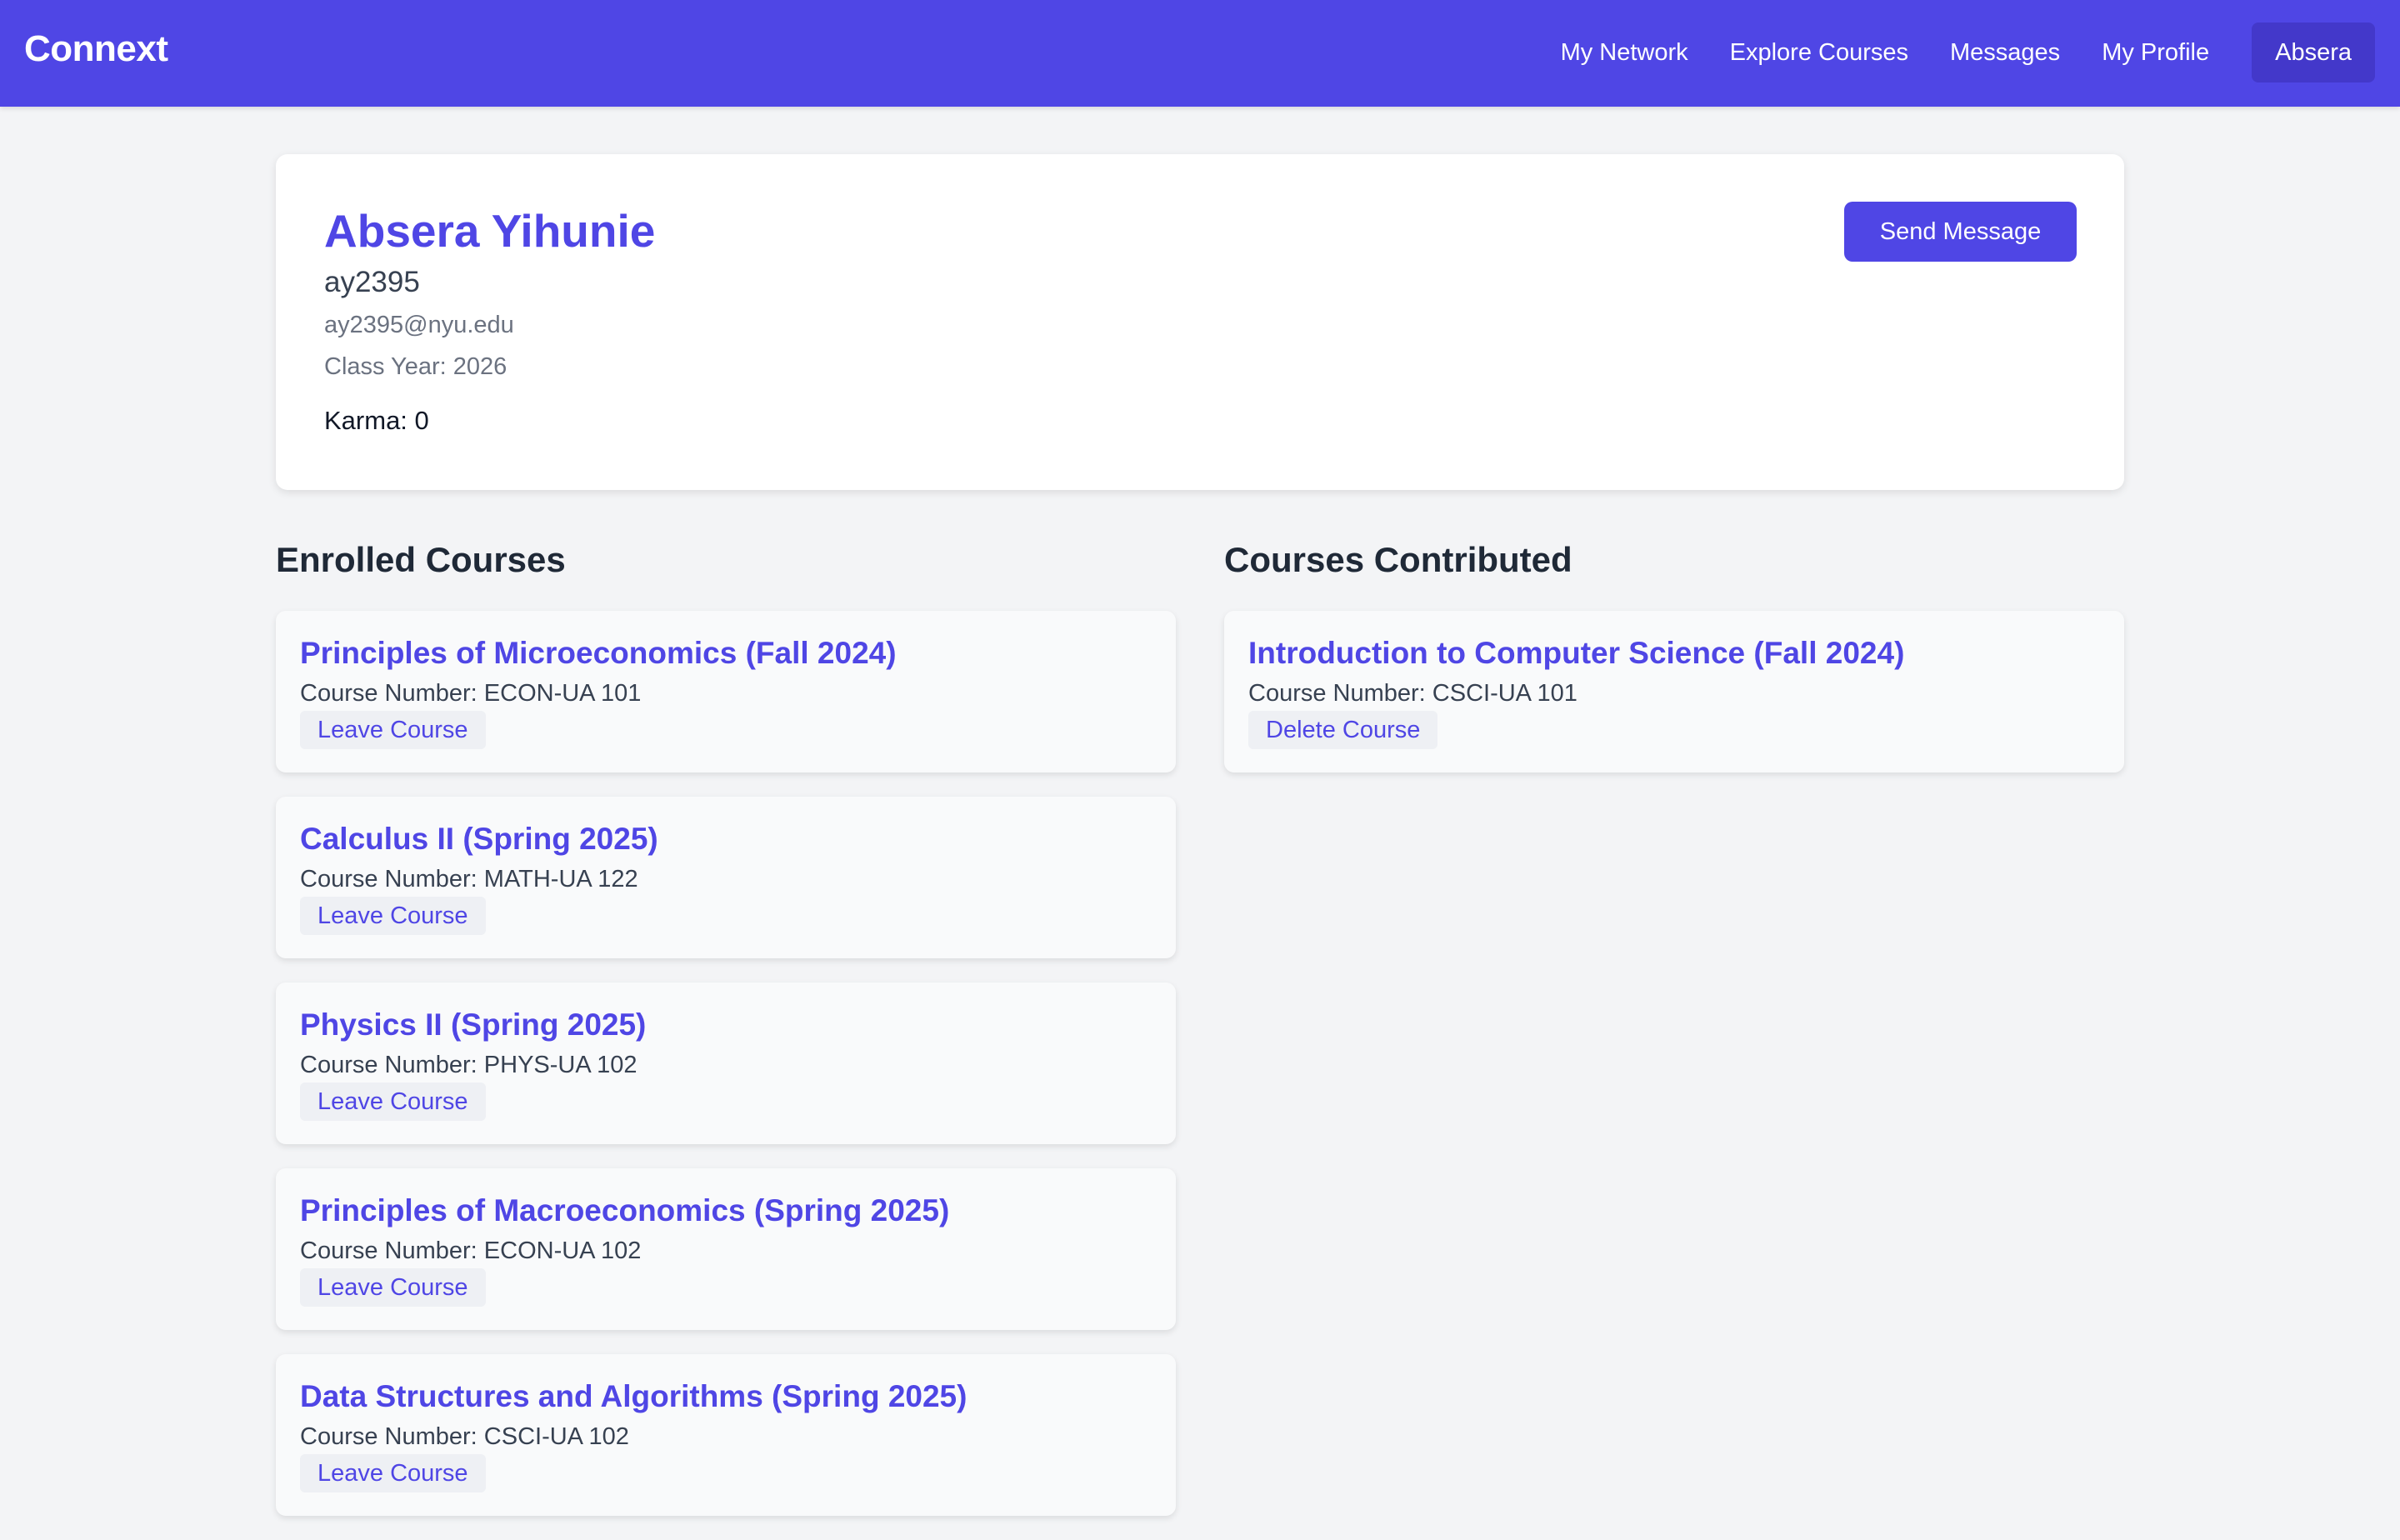 The image size is (2400, 1540). What do you see at coordinates (471, 1251) in the screenshot?
I see `course-number: Course Number: ECON-UA 102` at bounding box center [471, 1251].